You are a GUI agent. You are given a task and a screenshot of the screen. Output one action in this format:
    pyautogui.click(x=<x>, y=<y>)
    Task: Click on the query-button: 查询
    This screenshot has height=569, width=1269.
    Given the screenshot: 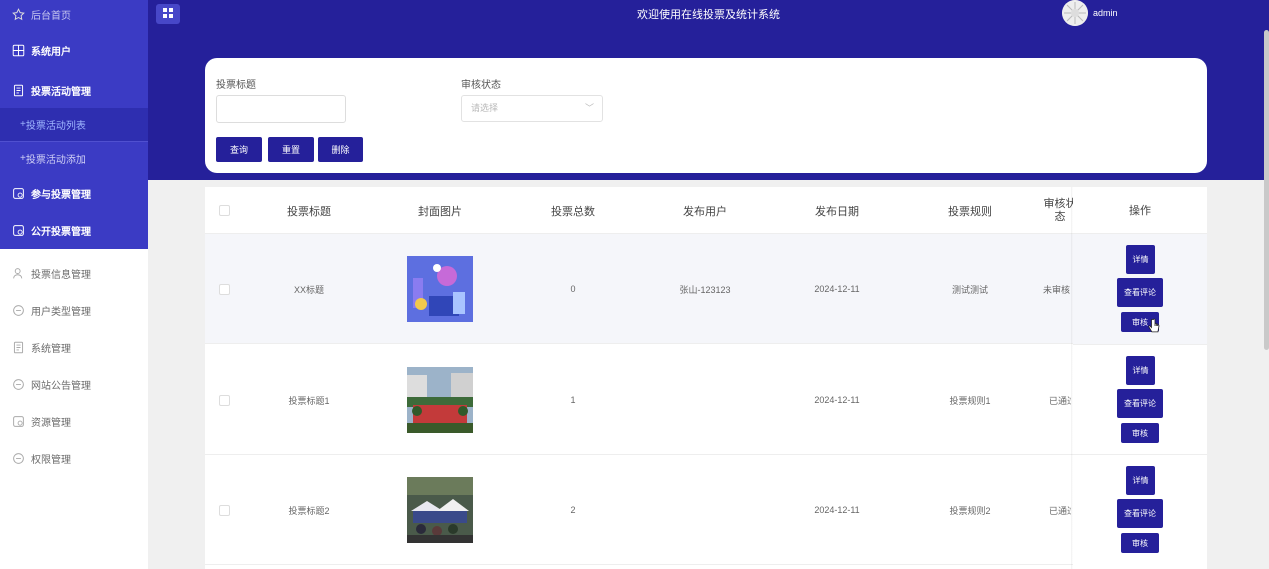 What is the action you would take?
    pyautogui.click(x=239, y=149)
    